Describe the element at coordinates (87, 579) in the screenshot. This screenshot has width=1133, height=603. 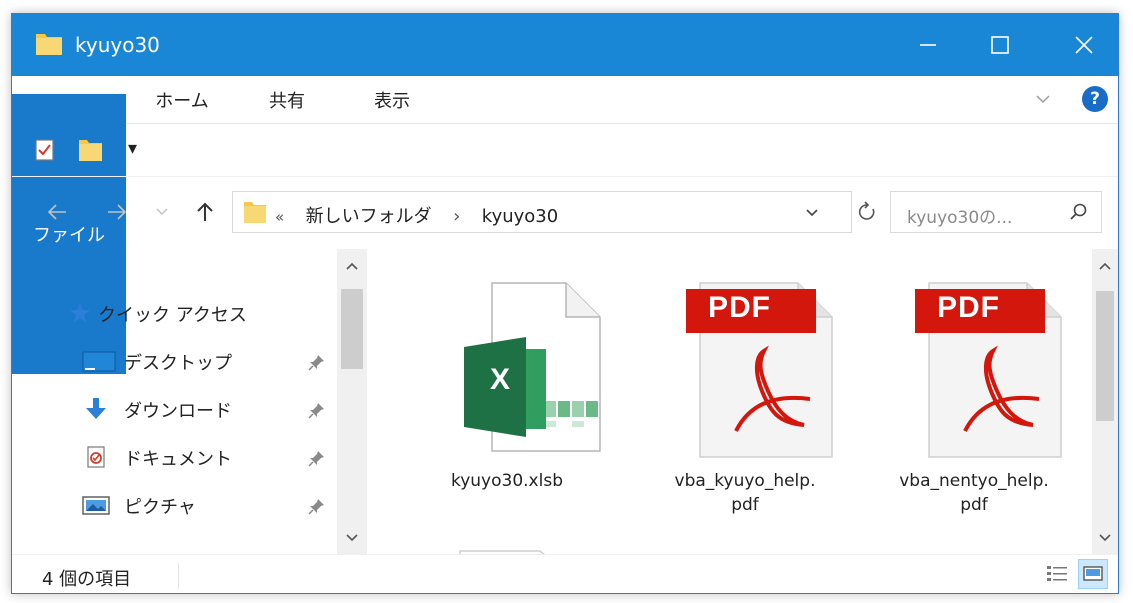
I see `item-count: 4 個の項目` at that location.